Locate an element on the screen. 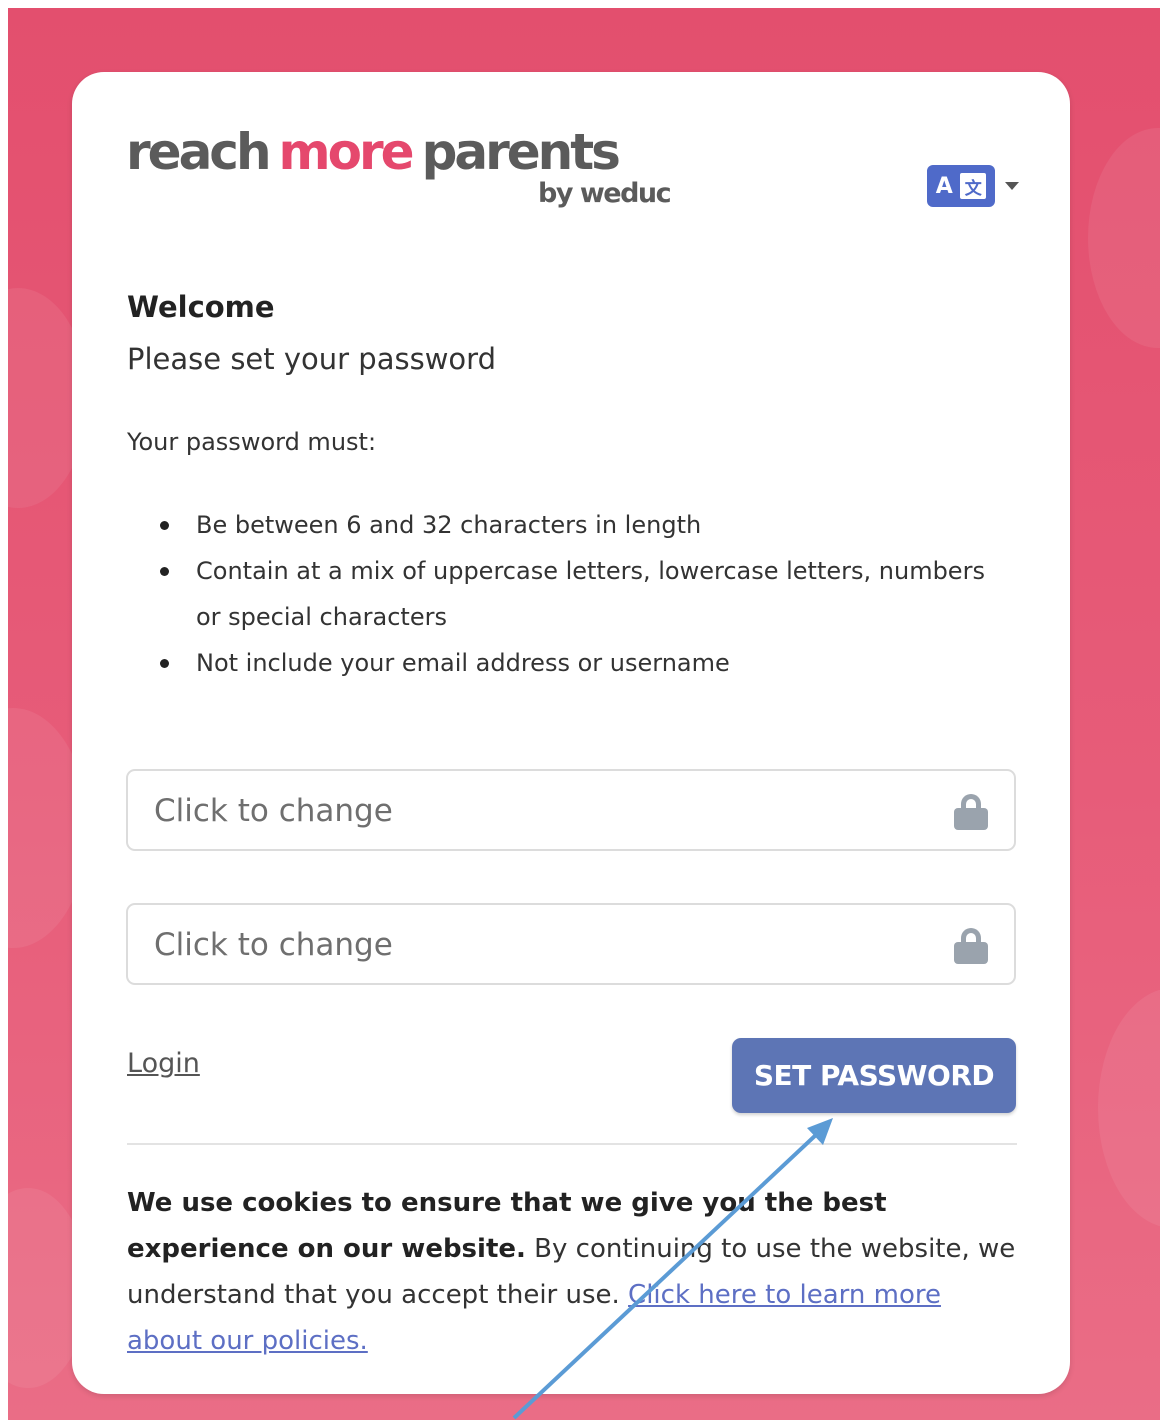  password-rules-intro: Your password must: is located at coordinates (252, 442).